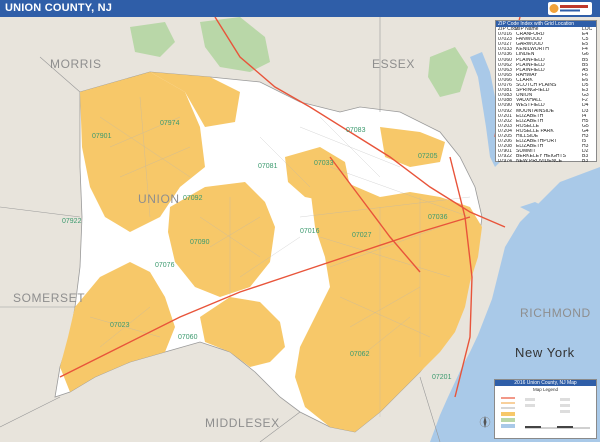 The image size is (600, 442). What do you see at coordinates (438, 217) in the screenshot?
I see `zip-label: 07036` at bounding box center [438, 217].